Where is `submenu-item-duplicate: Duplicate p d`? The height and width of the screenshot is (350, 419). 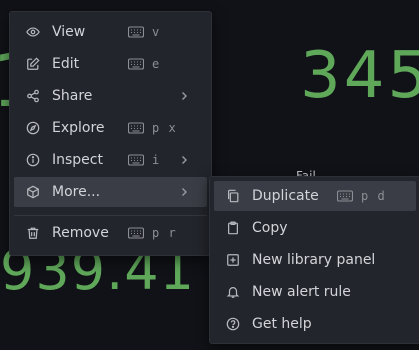
submenu-item-duplicate: Duplicate p d is located at coordinates (315, 196).